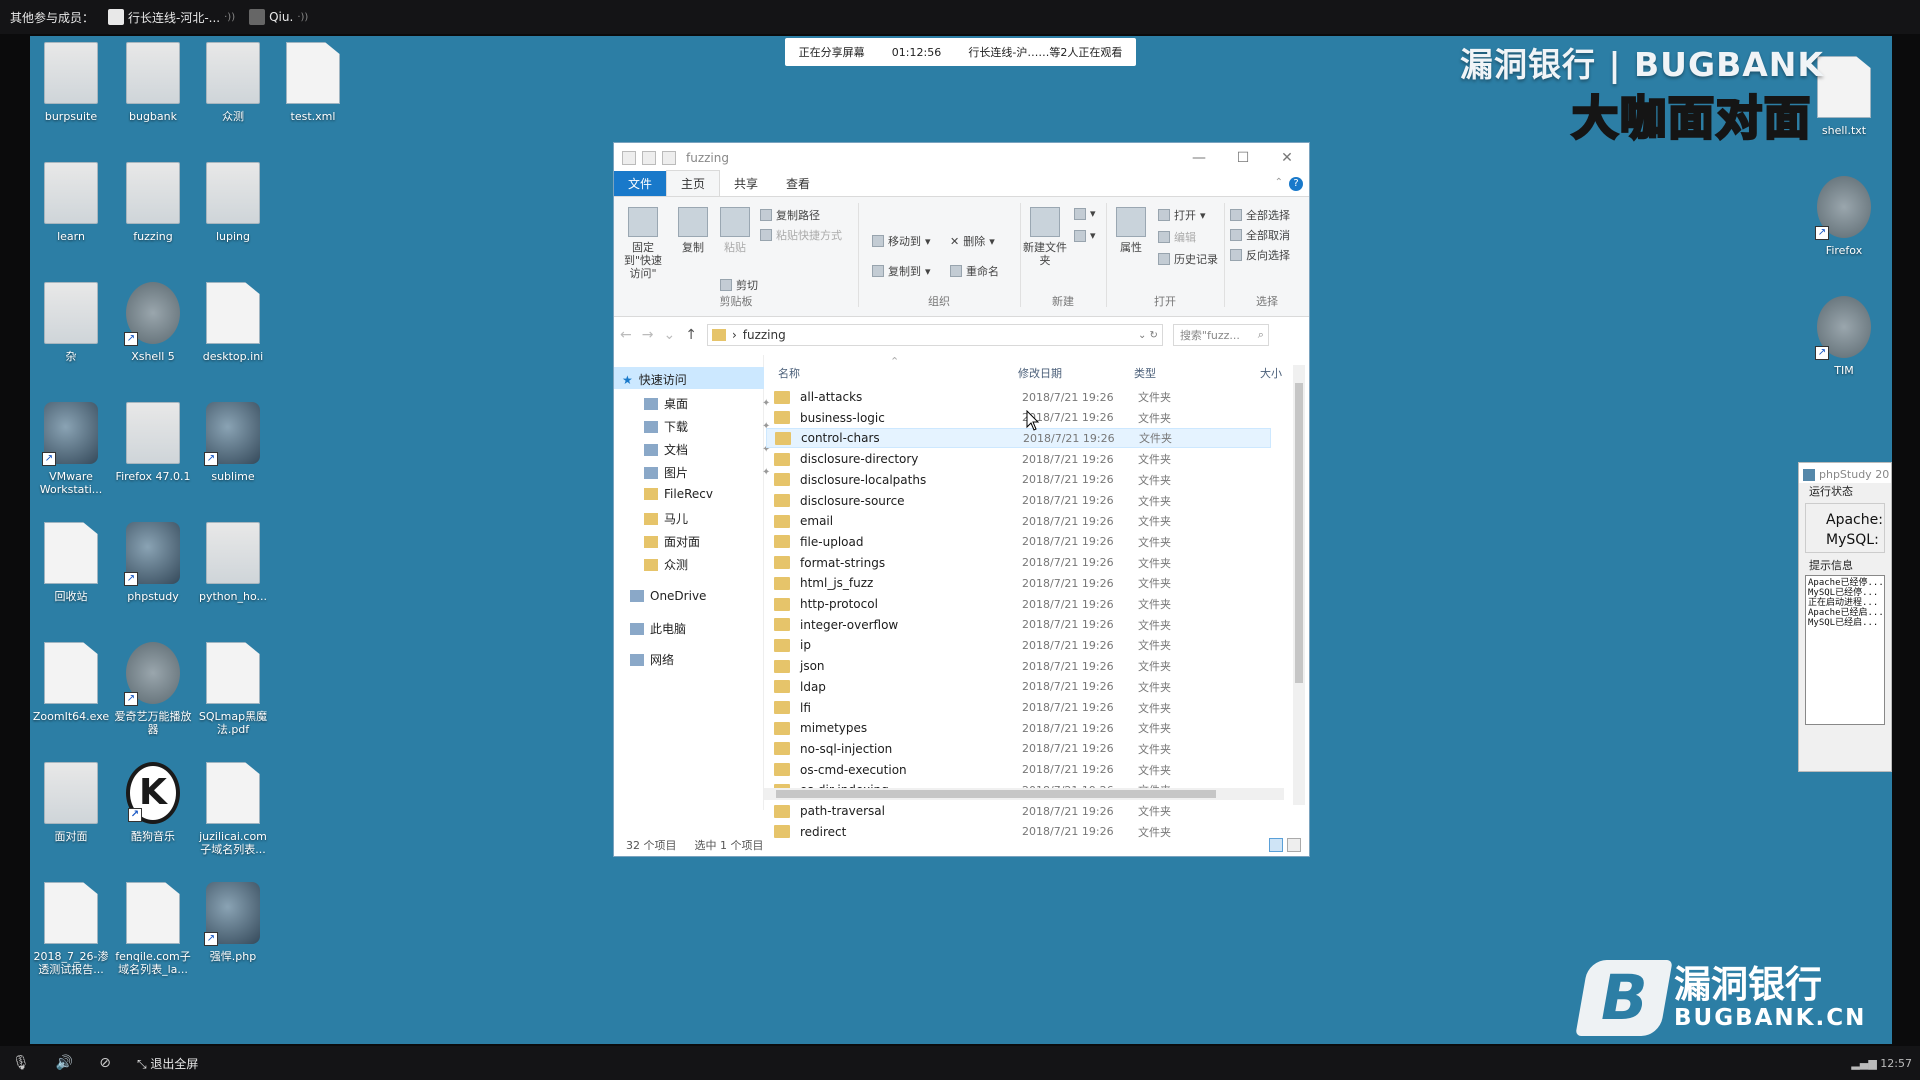 The image size is (1920, 1080). Describe the element at coordinates (153, 202) in the screenshot. I see `desktop-icon-item: fuzzing` at that location.